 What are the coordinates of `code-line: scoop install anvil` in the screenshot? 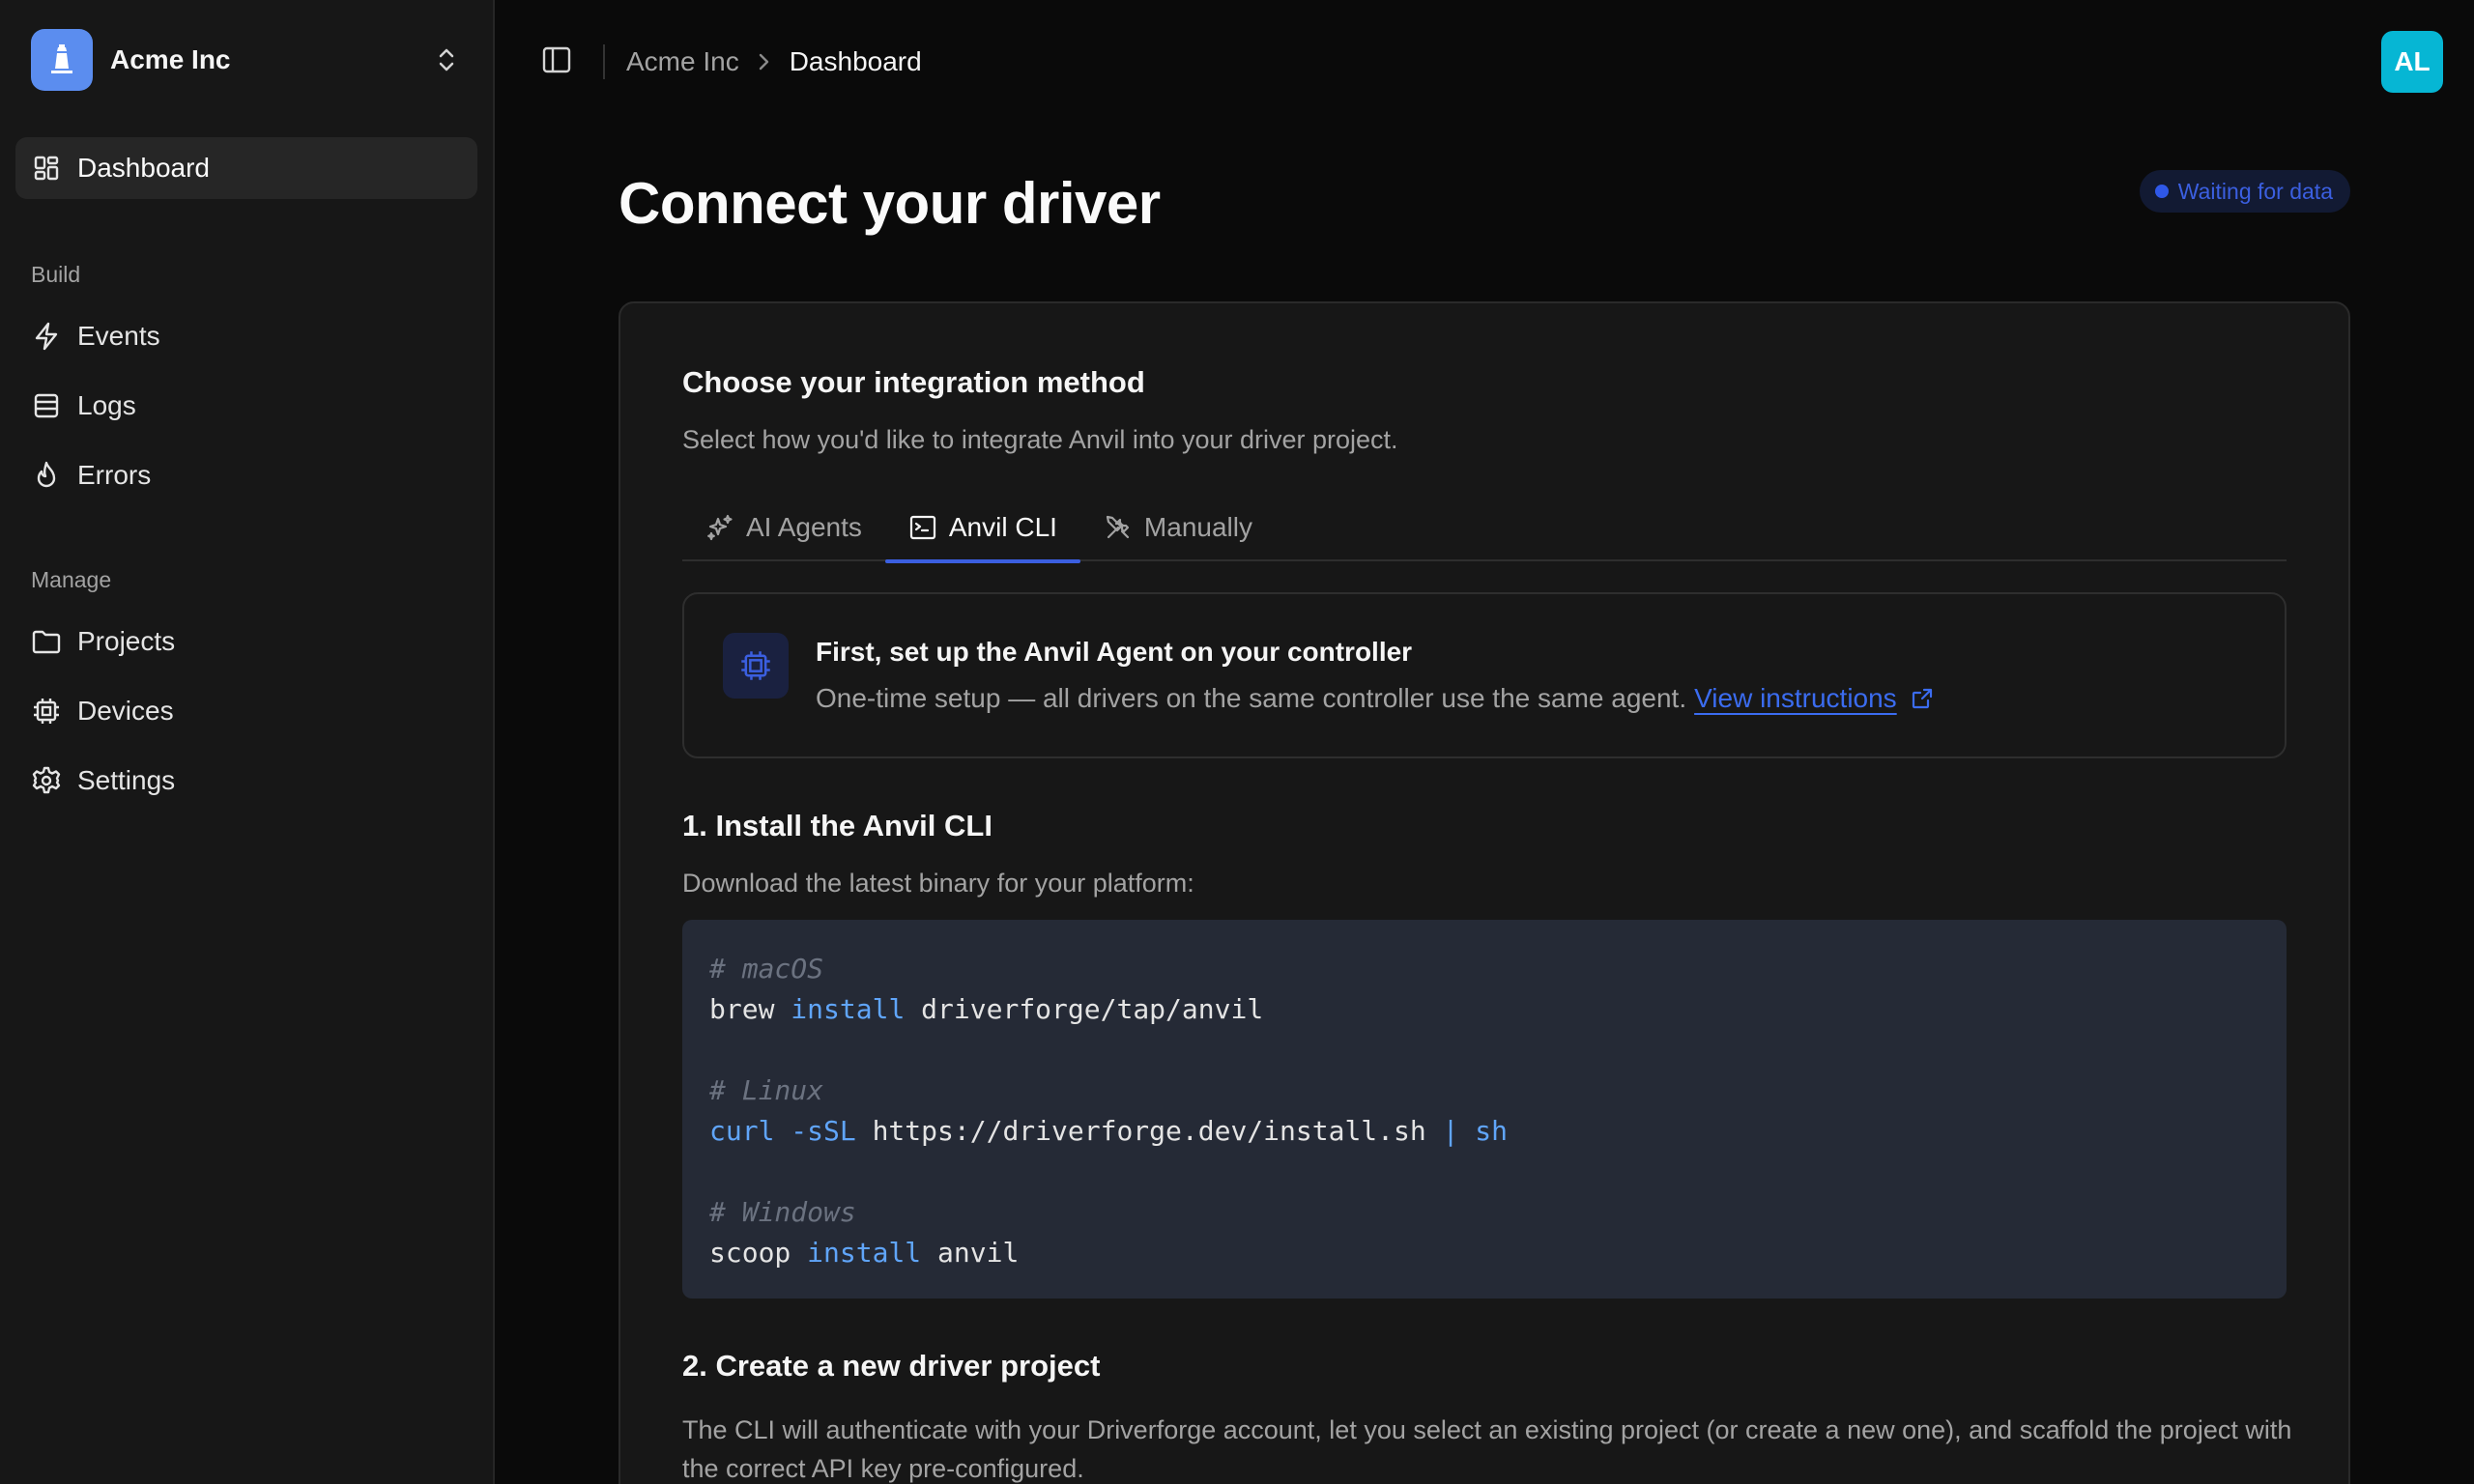 It's located at (1484, 1253).